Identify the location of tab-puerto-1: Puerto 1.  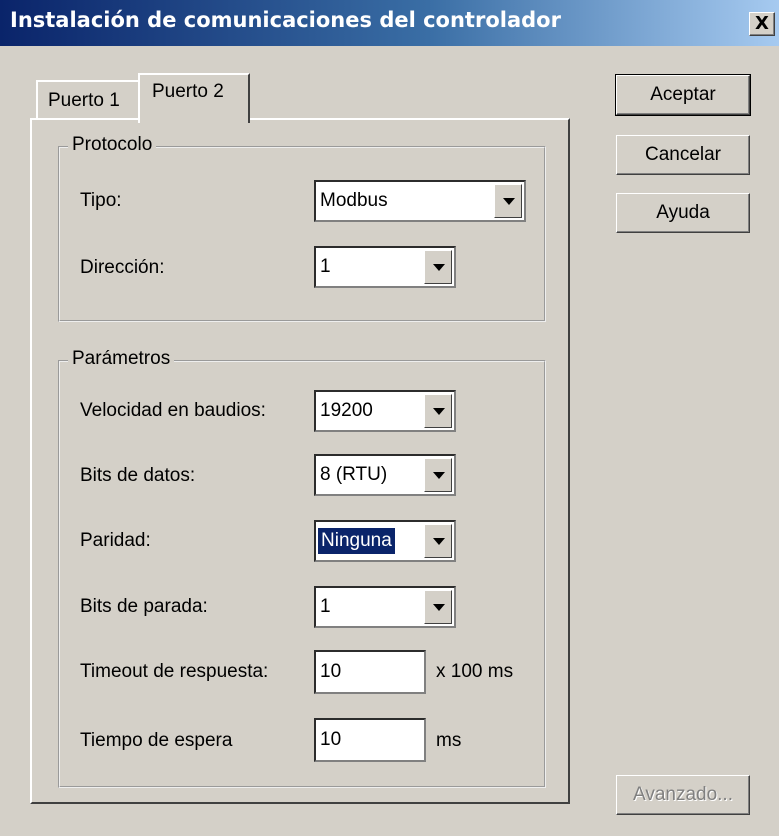
(88, 99).